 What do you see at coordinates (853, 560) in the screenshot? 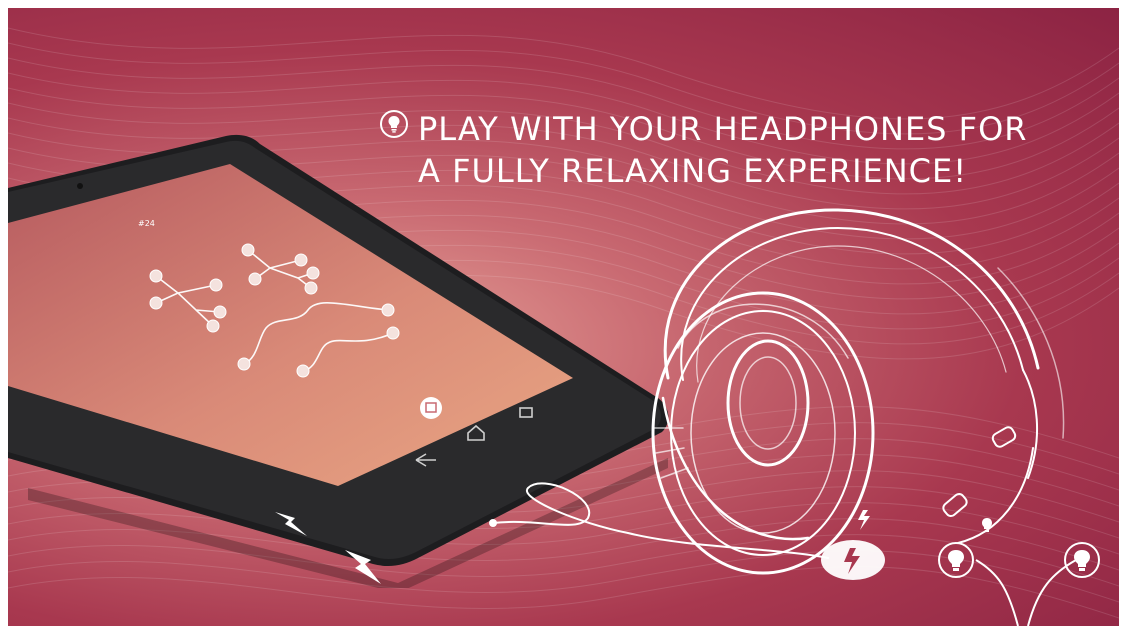
I see `cup-badge` at bounding box center [853, 560].